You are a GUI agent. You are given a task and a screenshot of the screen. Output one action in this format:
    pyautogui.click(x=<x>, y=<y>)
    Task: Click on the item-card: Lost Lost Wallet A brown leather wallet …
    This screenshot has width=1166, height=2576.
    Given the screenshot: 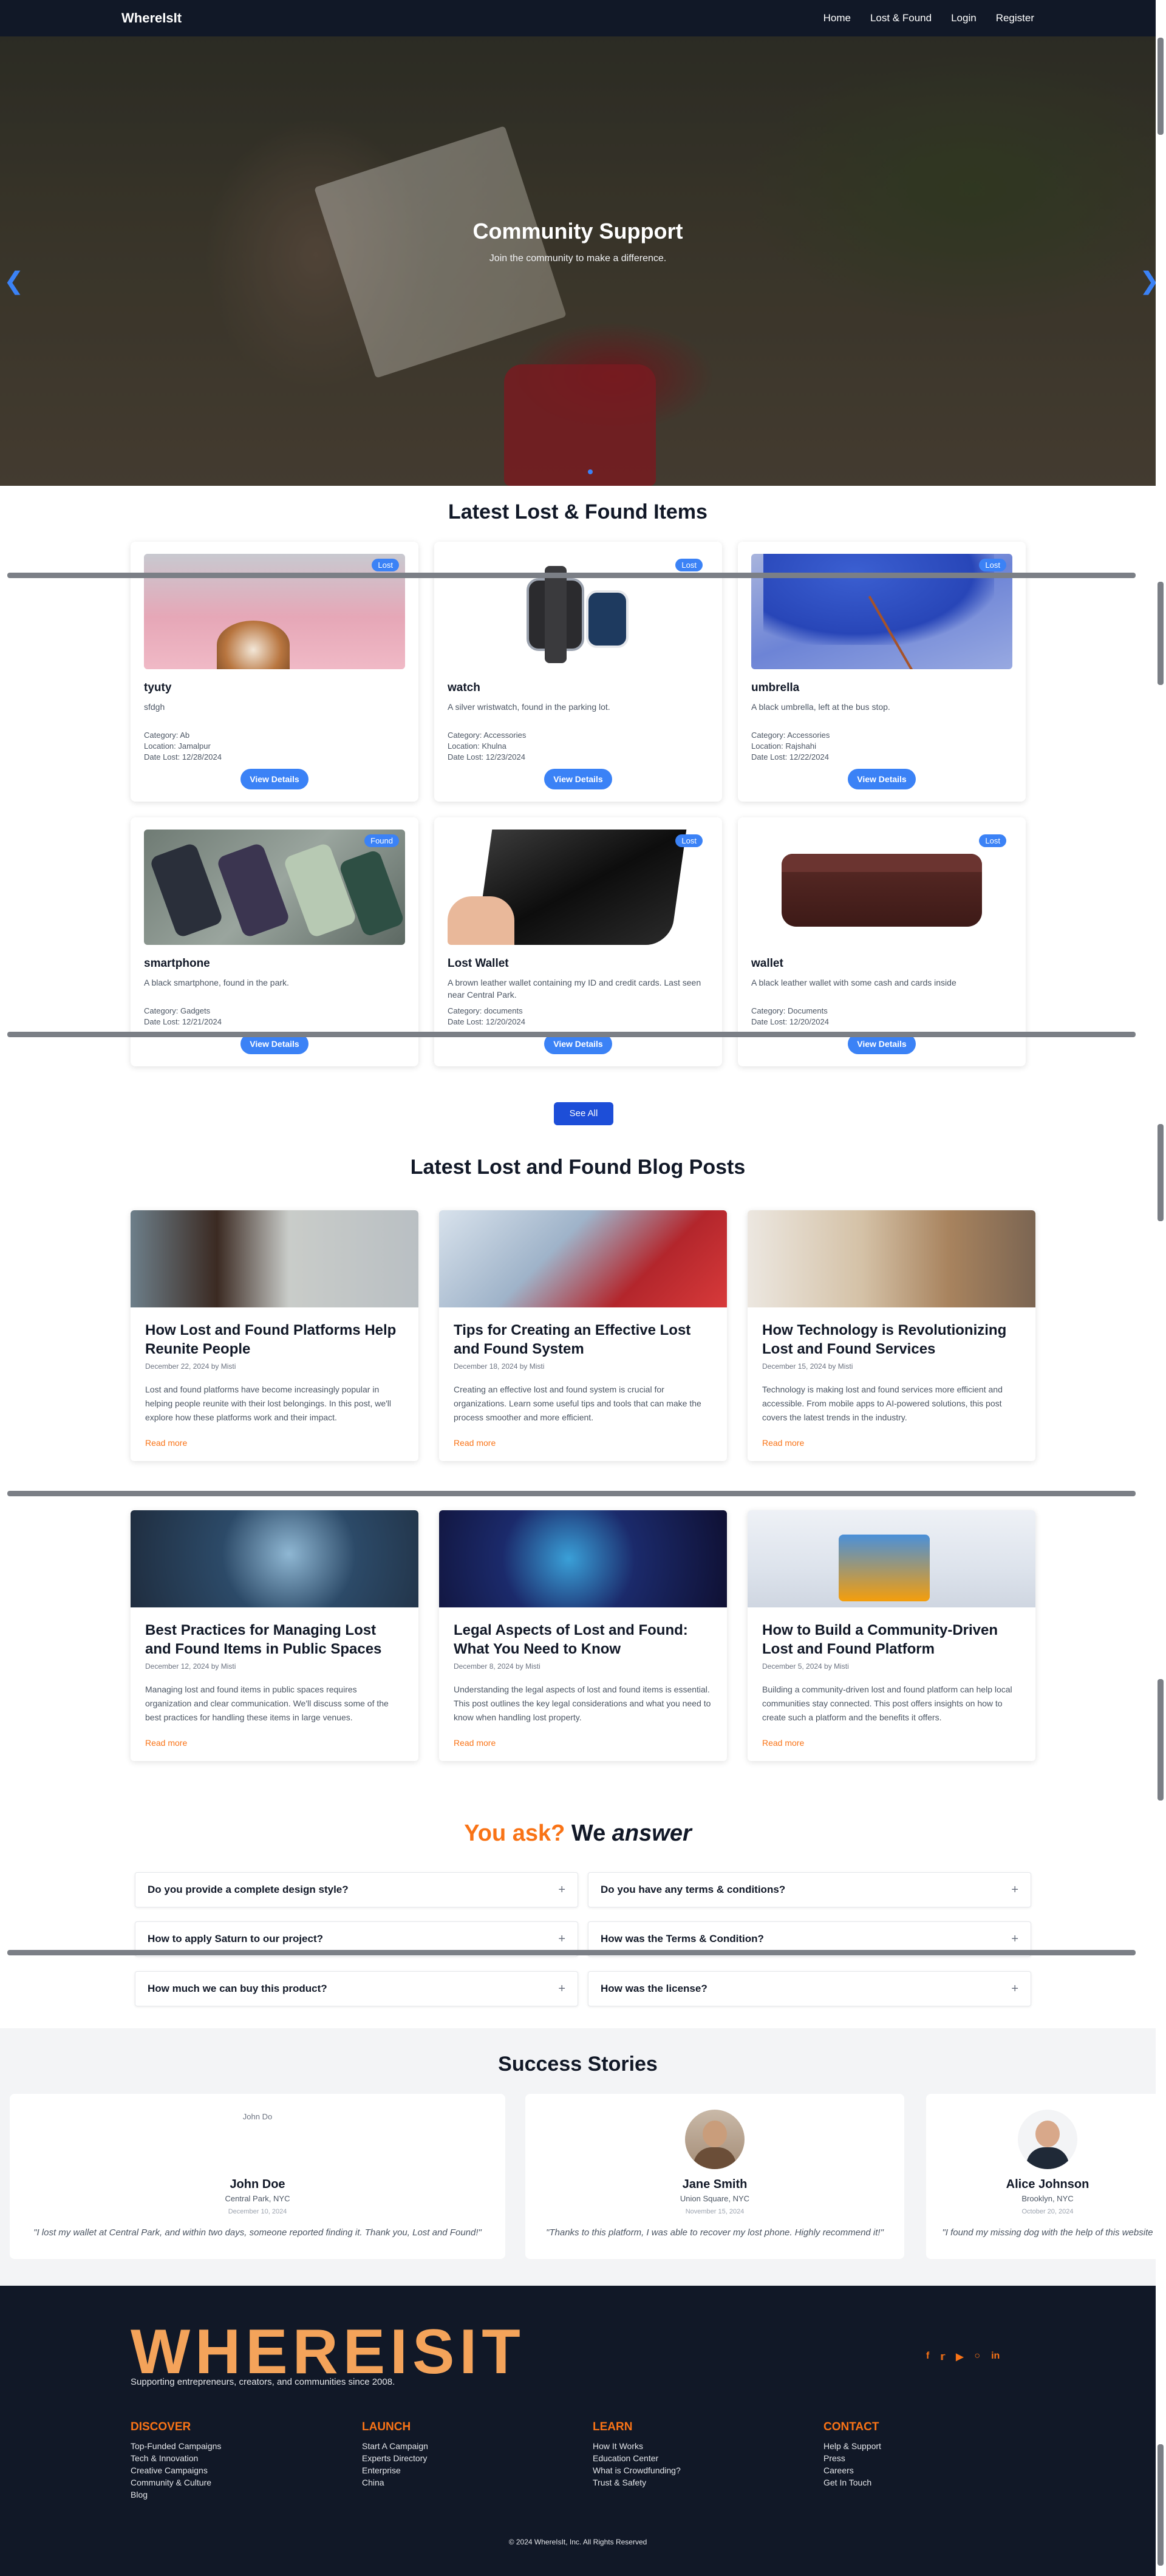 What is the action you would take?
    pyautogui.click(x=578, y=942)
    